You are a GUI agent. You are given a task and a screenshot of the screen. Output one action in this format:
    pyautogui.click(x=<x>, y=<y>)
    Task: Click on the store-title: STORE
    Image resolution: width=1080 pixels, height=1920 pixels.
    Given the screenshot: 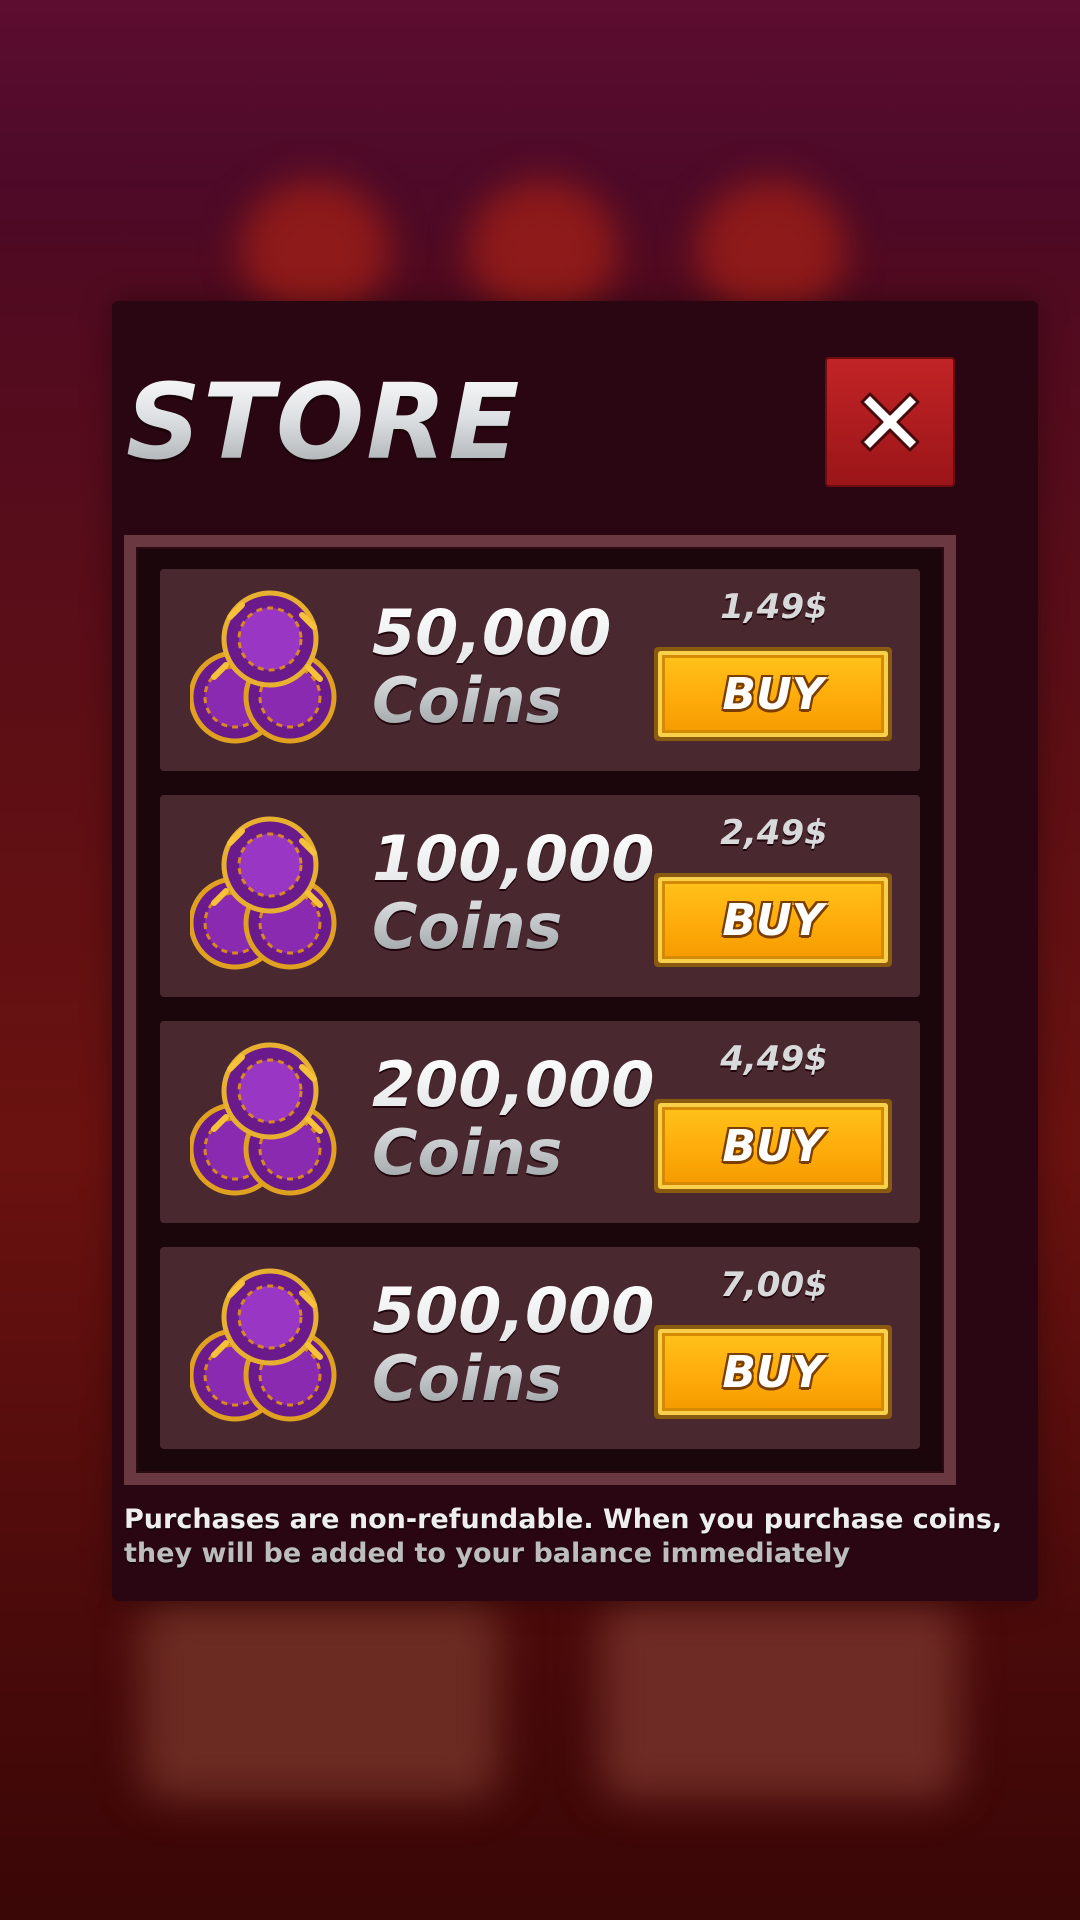 What is the action you would take?
    pyautogui.click(x=324, y=422)
    